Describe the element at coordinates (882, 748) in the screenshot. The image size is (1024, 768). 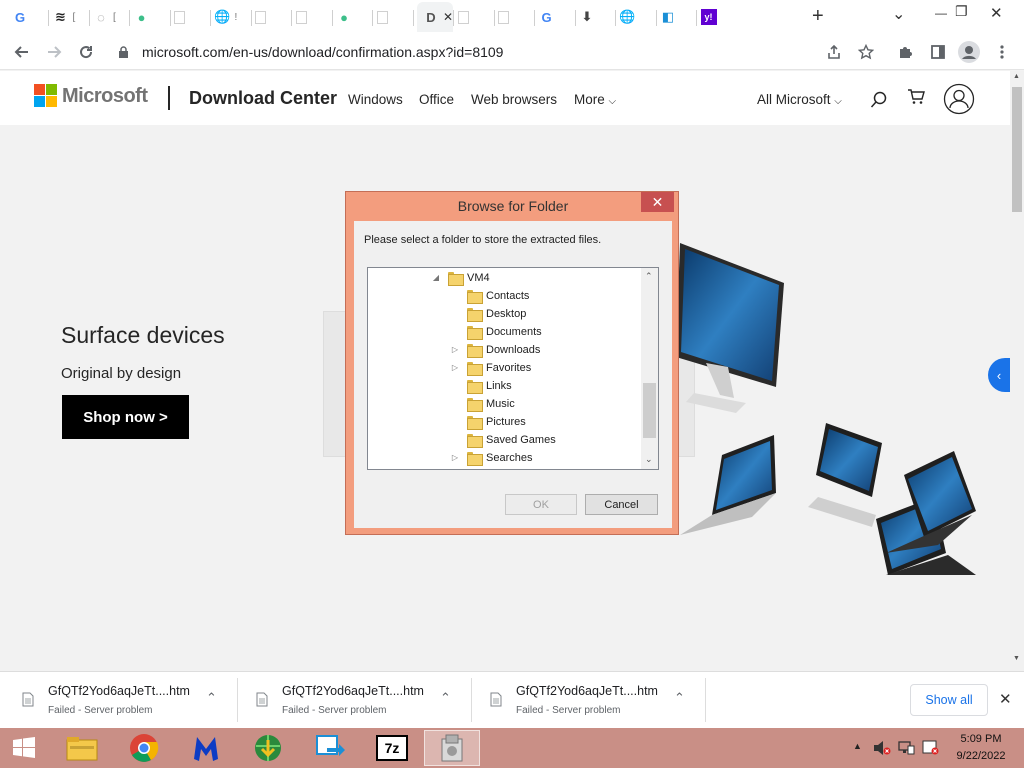
I see `speaker-muted-icon` at that location.